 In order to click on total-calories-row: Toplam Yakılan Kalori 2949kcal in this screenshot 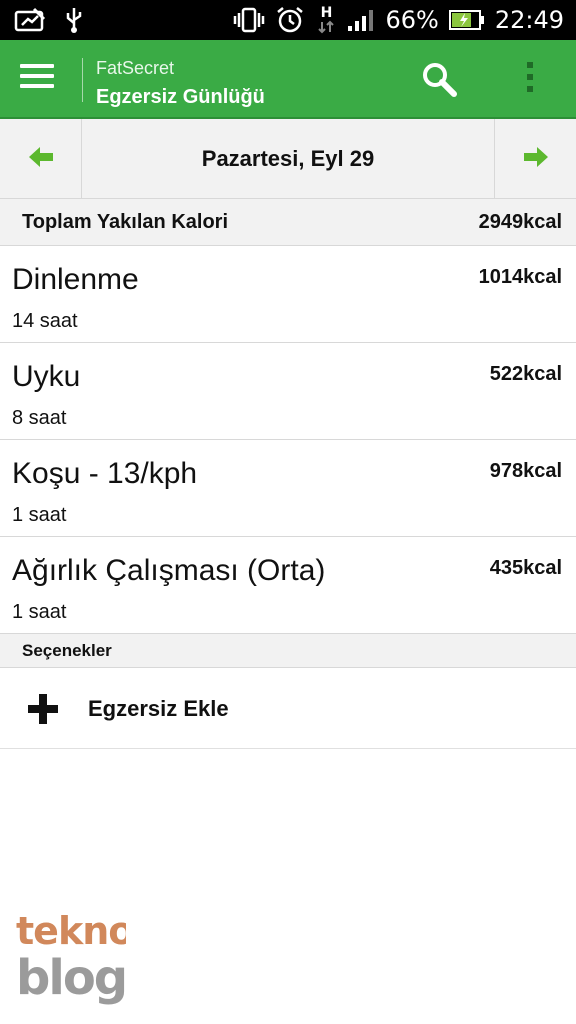, I will do `click(288, 222)`.